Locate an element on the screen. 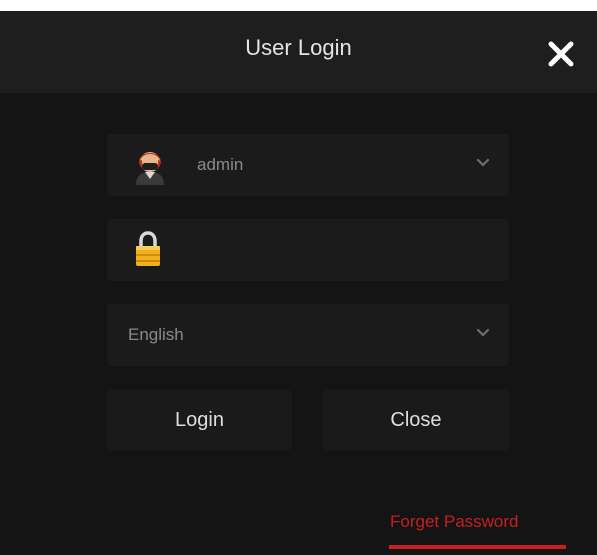  language-select: English is located at coordinates (308, 335).